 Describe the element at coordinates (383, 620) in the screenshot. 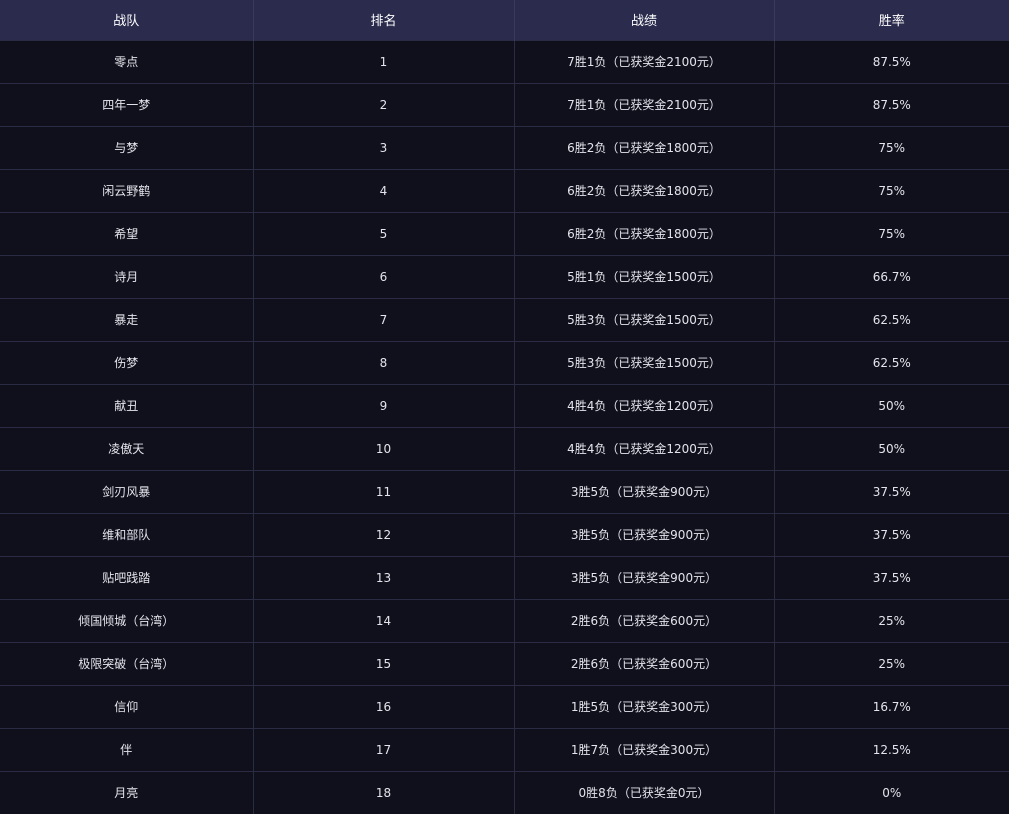

I see `rank-cell: 14` at that location.